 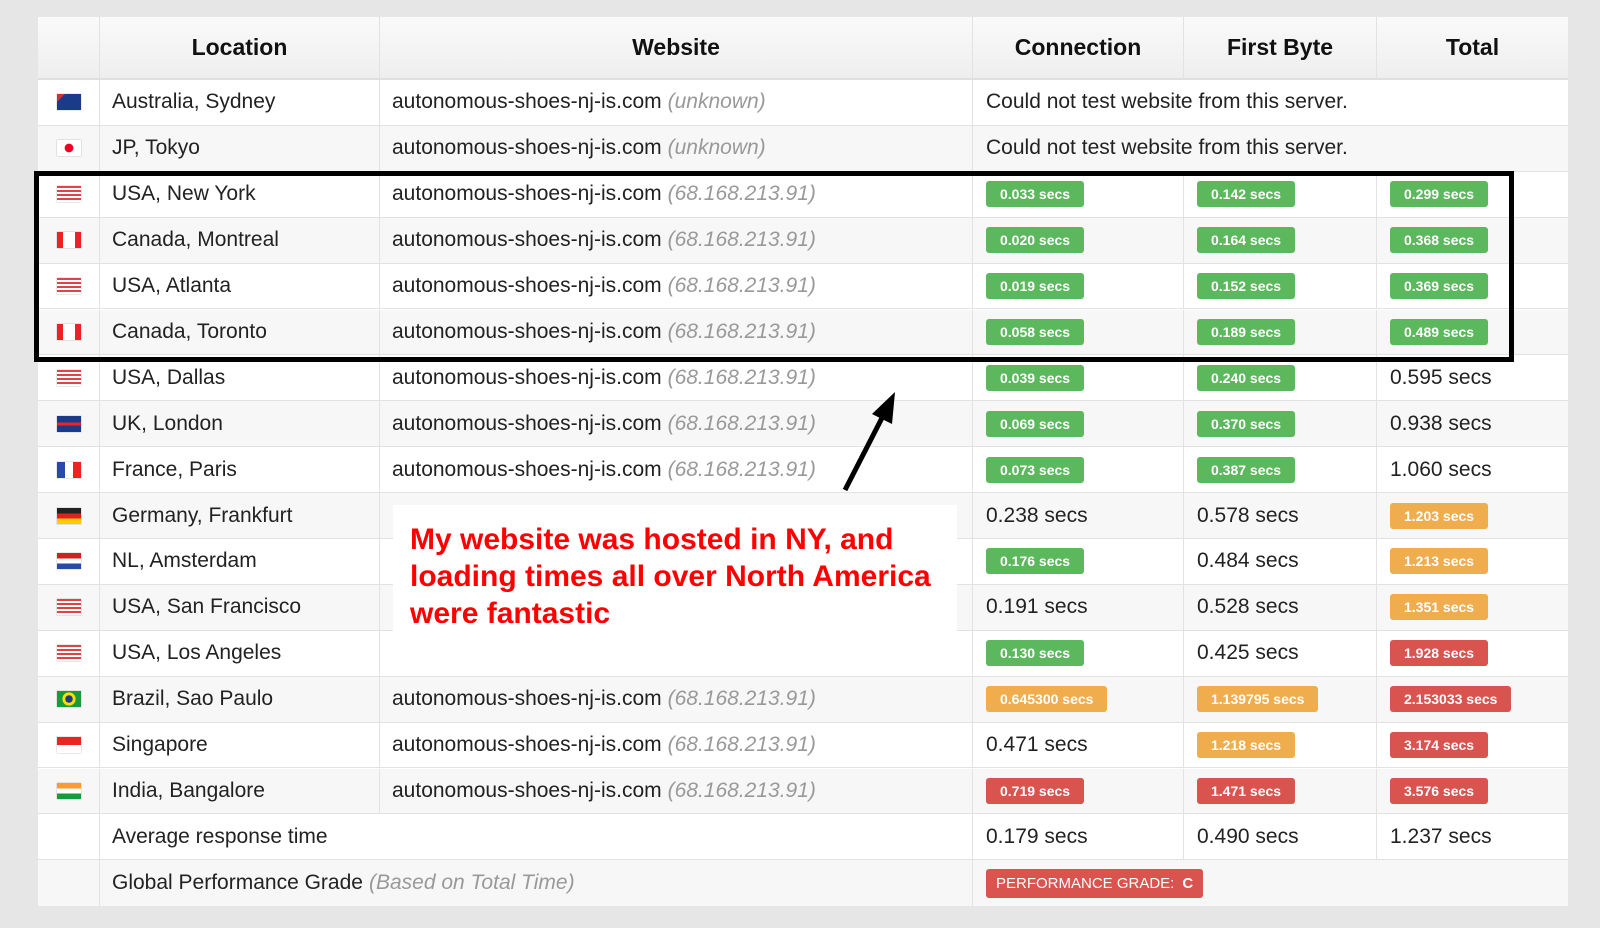 What do you see at coordinates (1078, 194) in the screenshot?
I see `connection-cell: 0.033 secs` at bounding box center [1078, 194].